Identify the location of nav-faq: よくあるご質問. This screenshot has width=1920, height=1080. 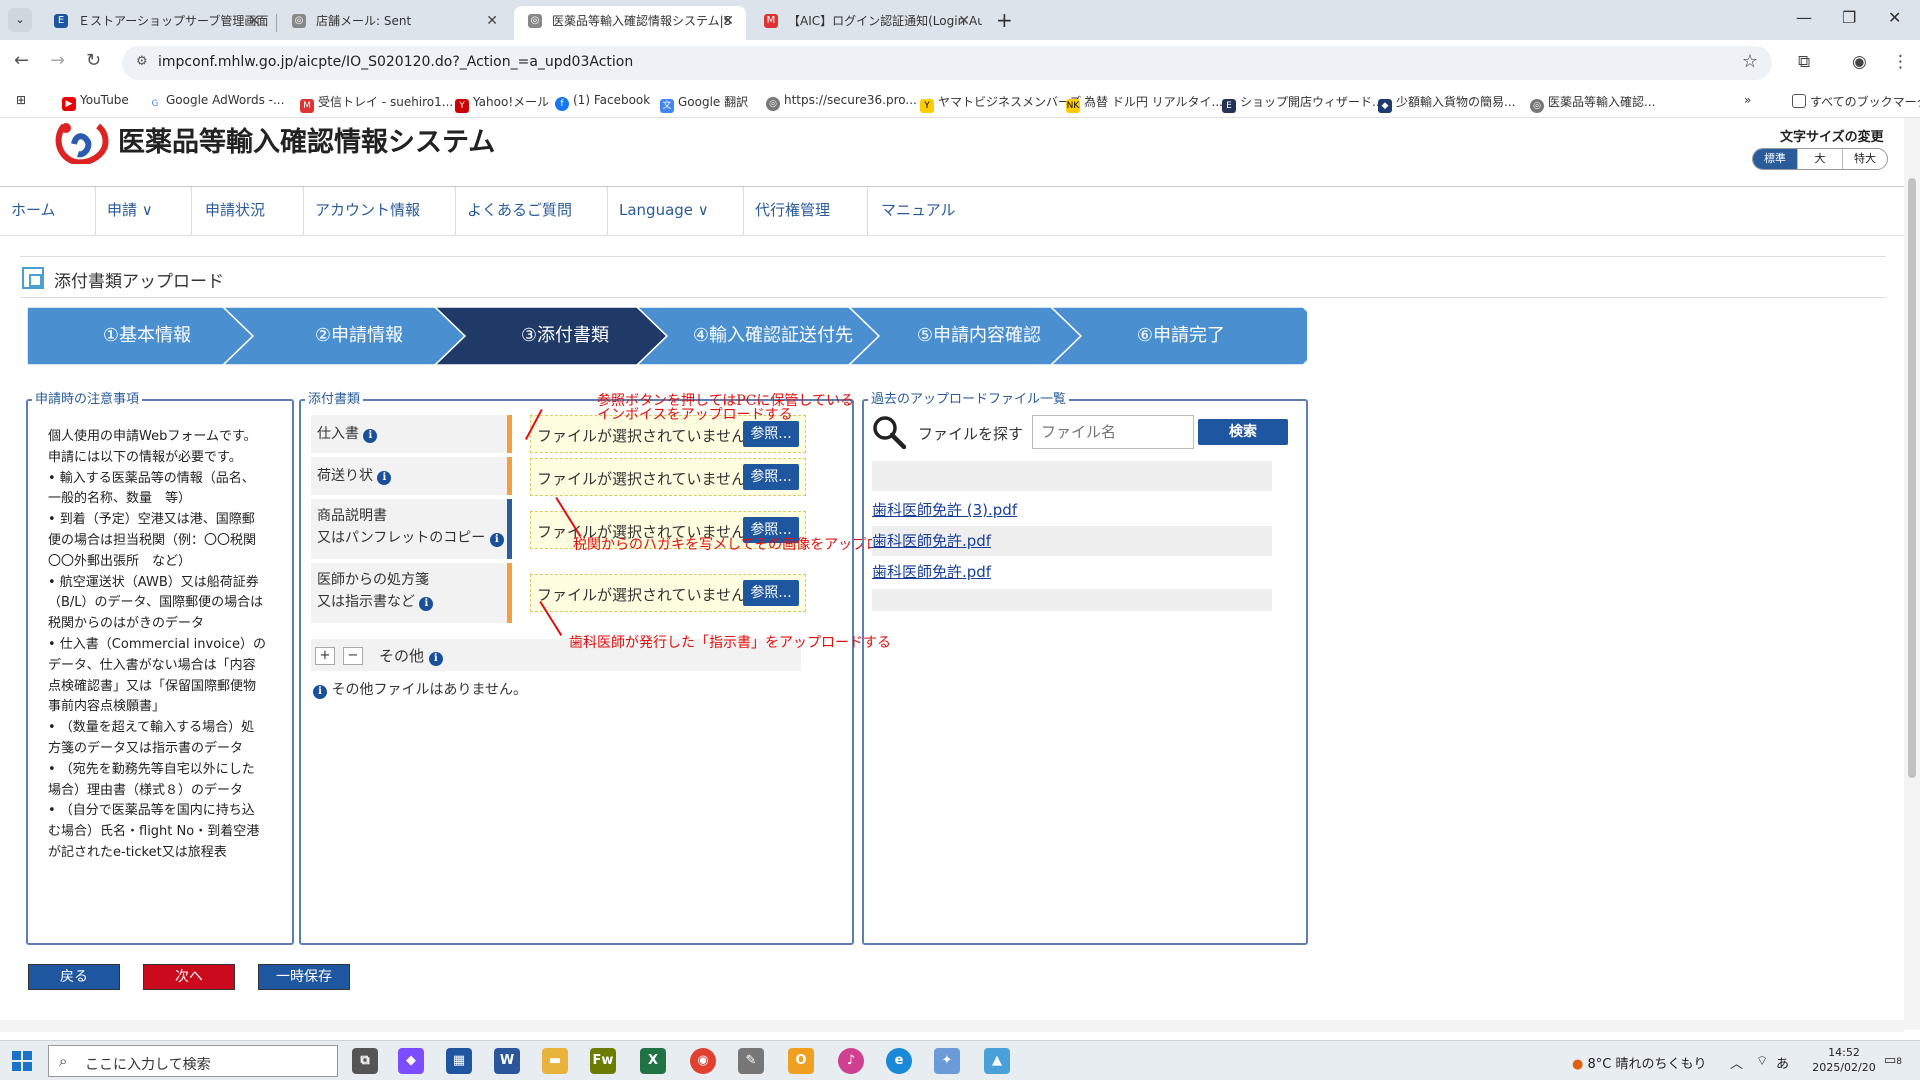
(532, 211).